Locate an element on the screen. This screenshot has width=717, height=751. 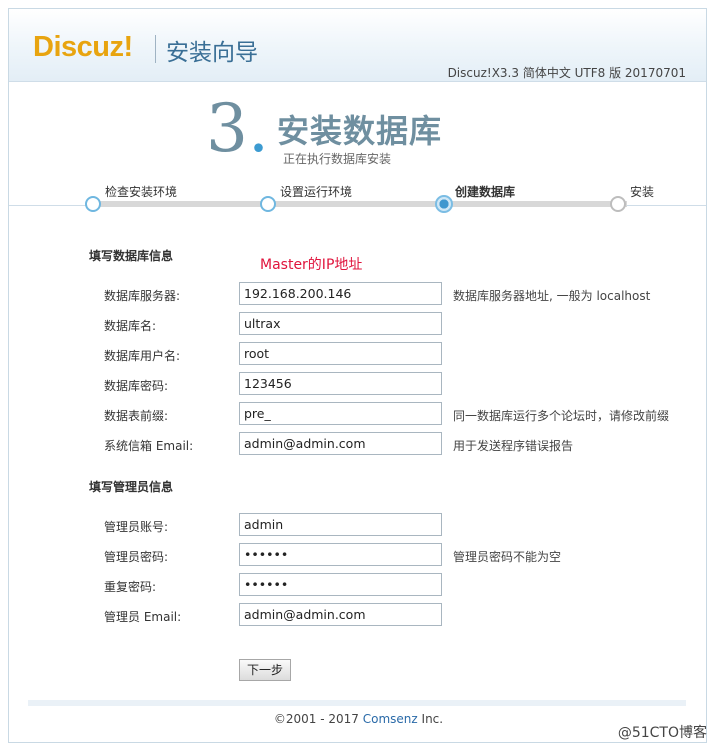
db-user-label: 数据库用户名: is located at coordinates (142, 356).